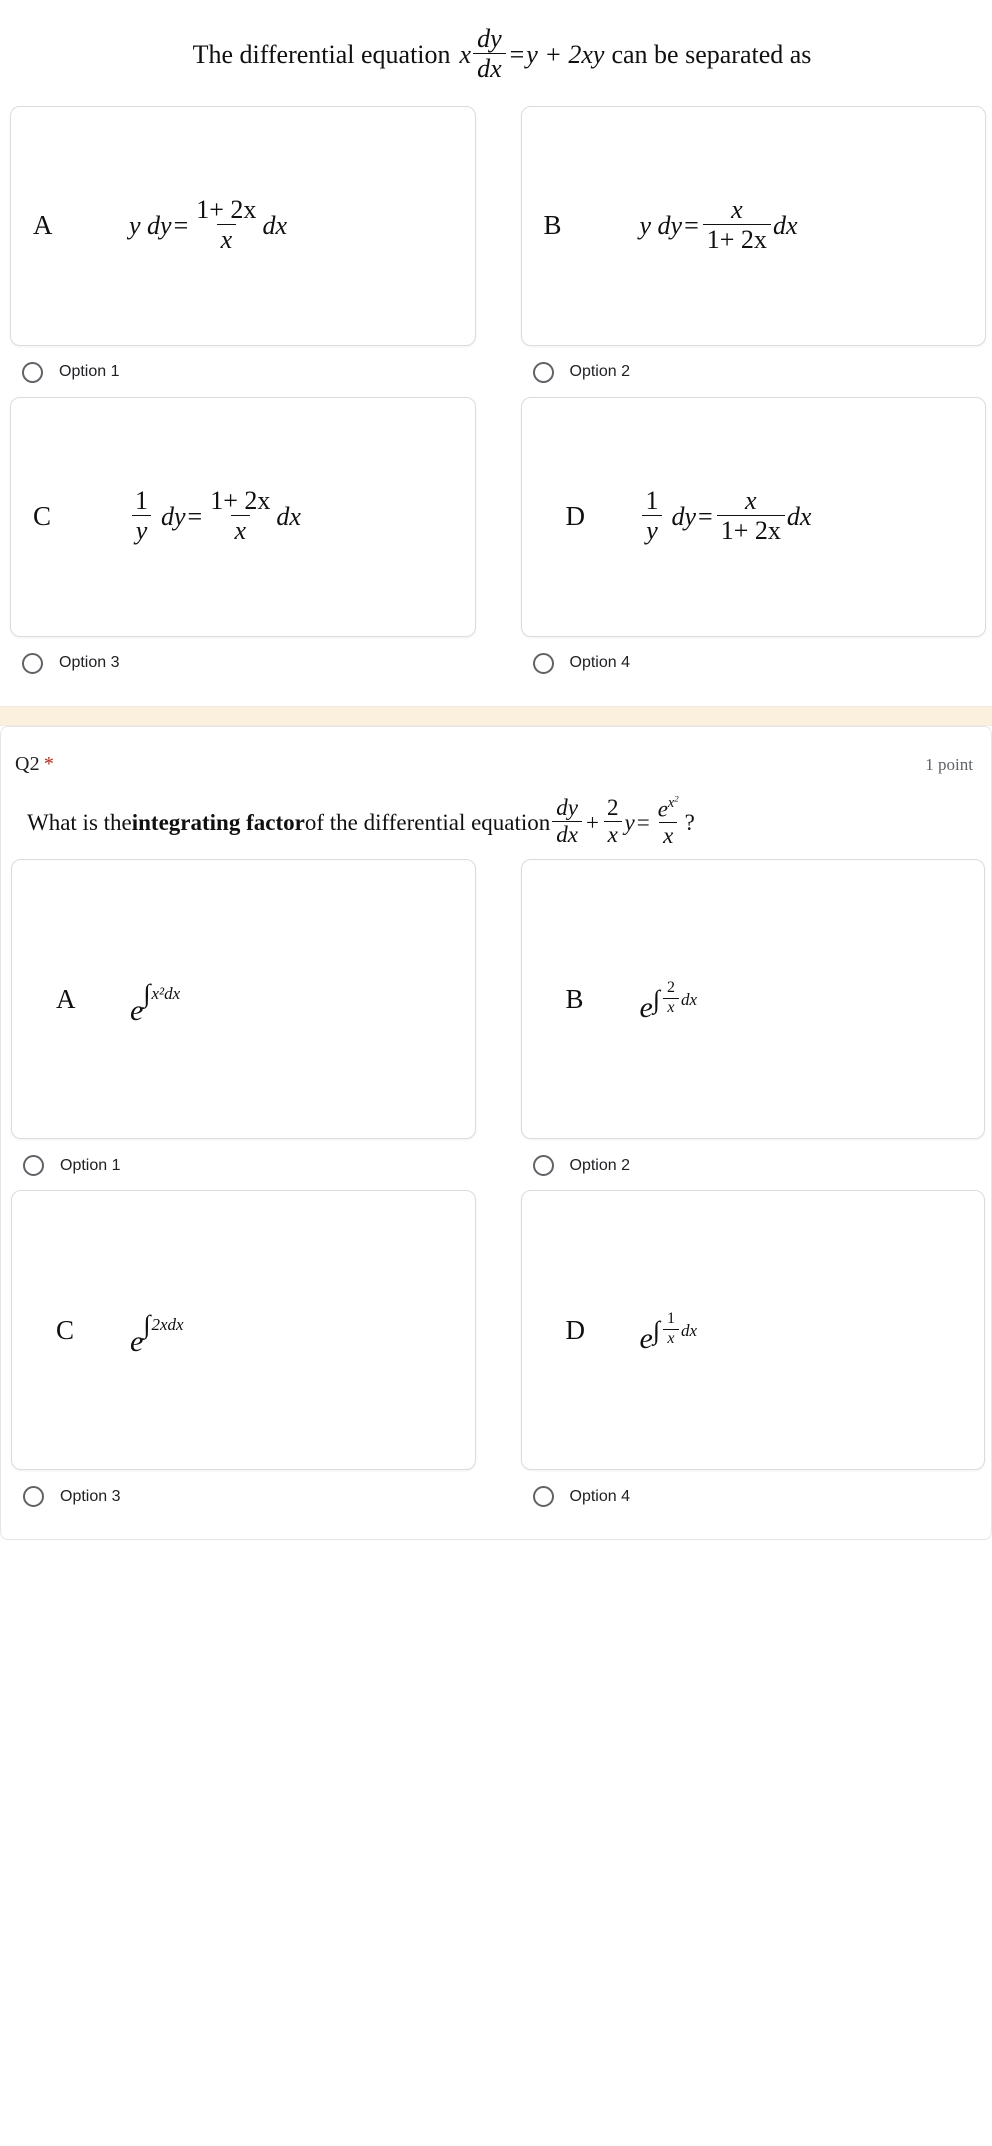 Image resolution: width=992 pixels, height=2146 pixels. Describe the element at coordinates (89, 663) in the screenshot. I see `radio-label-q1-option3: Option 3` at that location.